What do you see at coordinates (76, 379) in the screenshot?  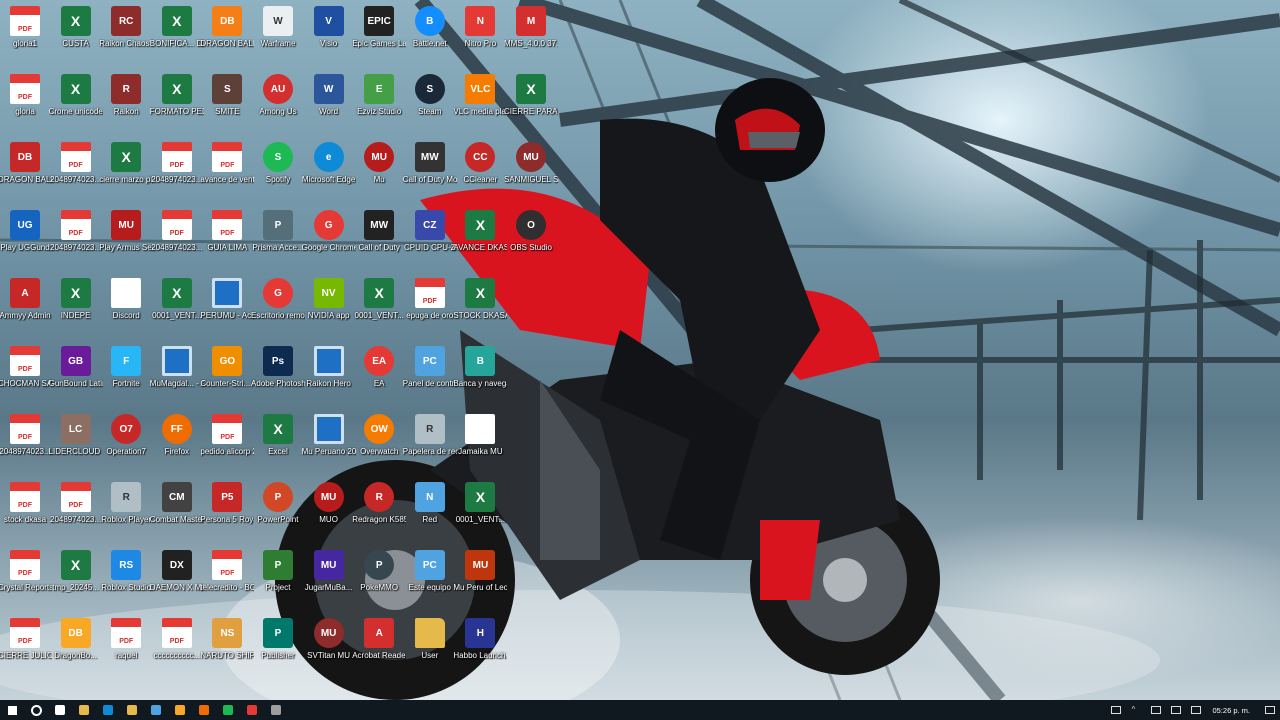 I see `desktop-icon: GB GunBound Latino` at bounding box center [76, 379].